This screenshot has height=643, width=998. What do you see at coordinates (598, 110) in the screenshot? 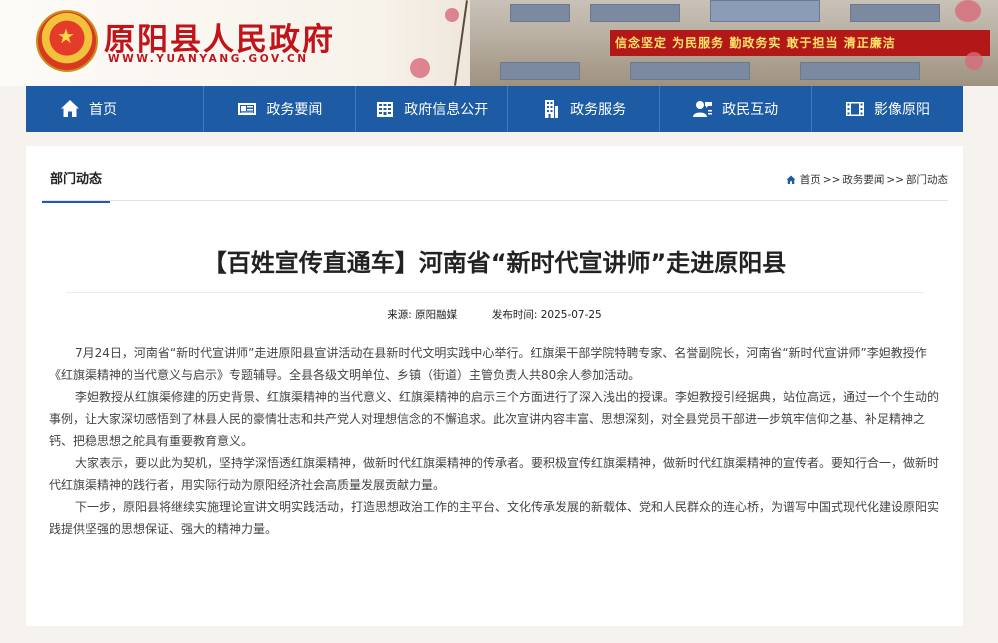
I see `nav-item-label: 政务服务` at bounding box center [598, 110].